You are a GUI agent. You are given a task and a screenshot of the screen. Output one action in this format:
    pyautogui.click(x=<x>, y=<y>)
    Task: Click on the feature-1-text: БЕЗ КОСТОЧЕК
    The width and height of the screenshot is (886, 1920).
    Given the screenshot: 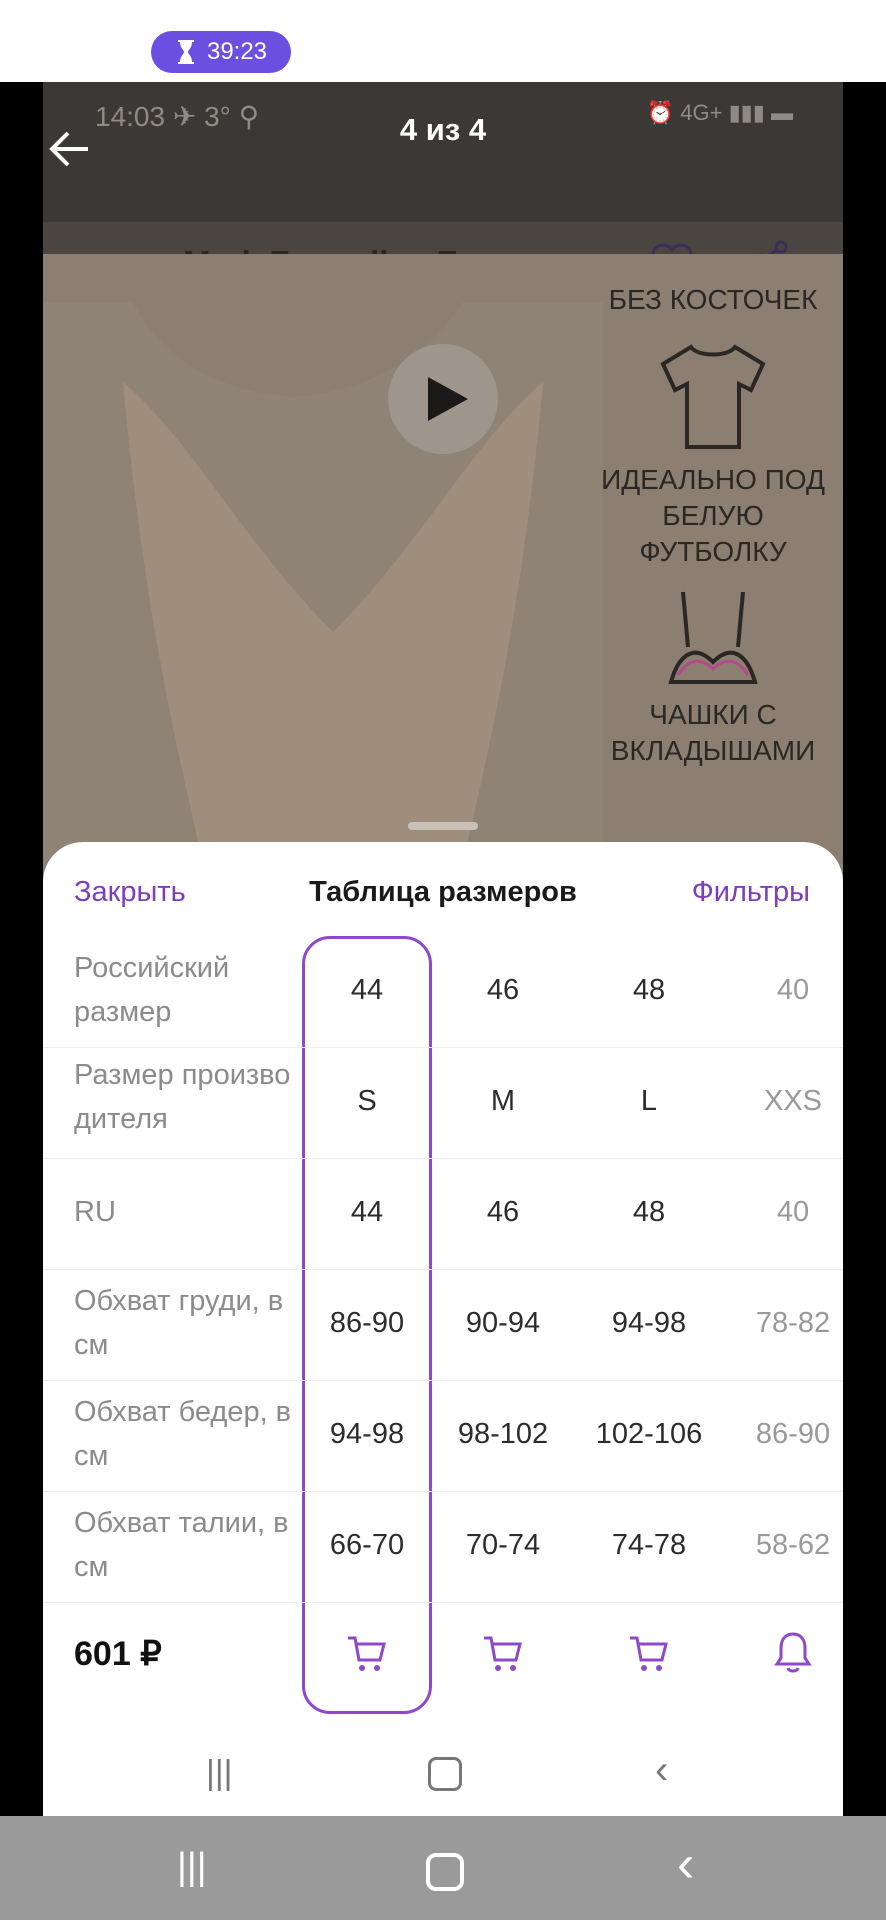 What is the action you would take?
    pyautogui.click(x=713, y=299)
    